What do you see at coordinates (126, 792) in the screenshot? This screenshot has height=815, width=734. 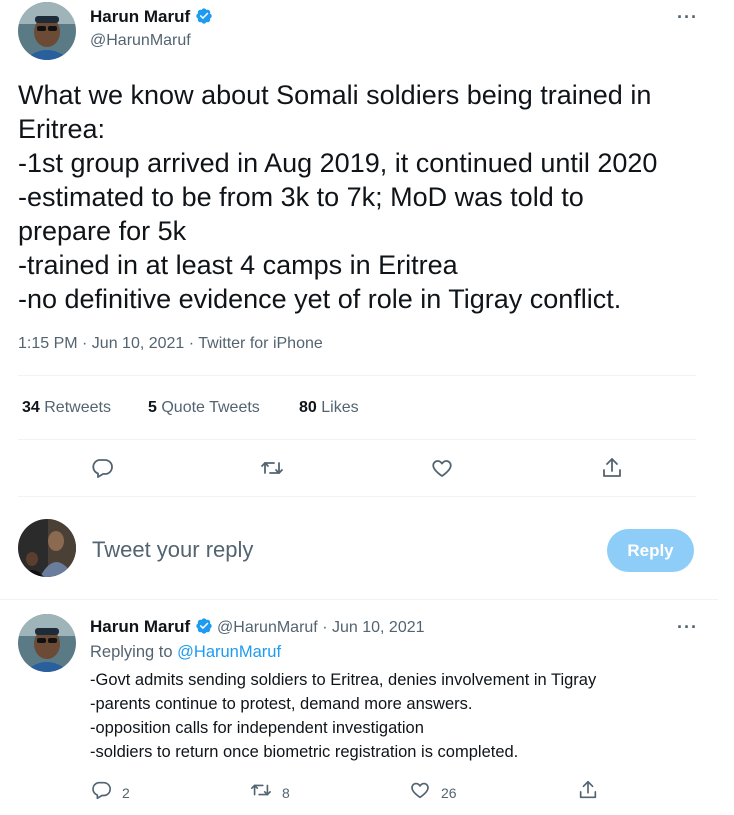 I see `reply-count: 2` at bounding box center [126, 792].